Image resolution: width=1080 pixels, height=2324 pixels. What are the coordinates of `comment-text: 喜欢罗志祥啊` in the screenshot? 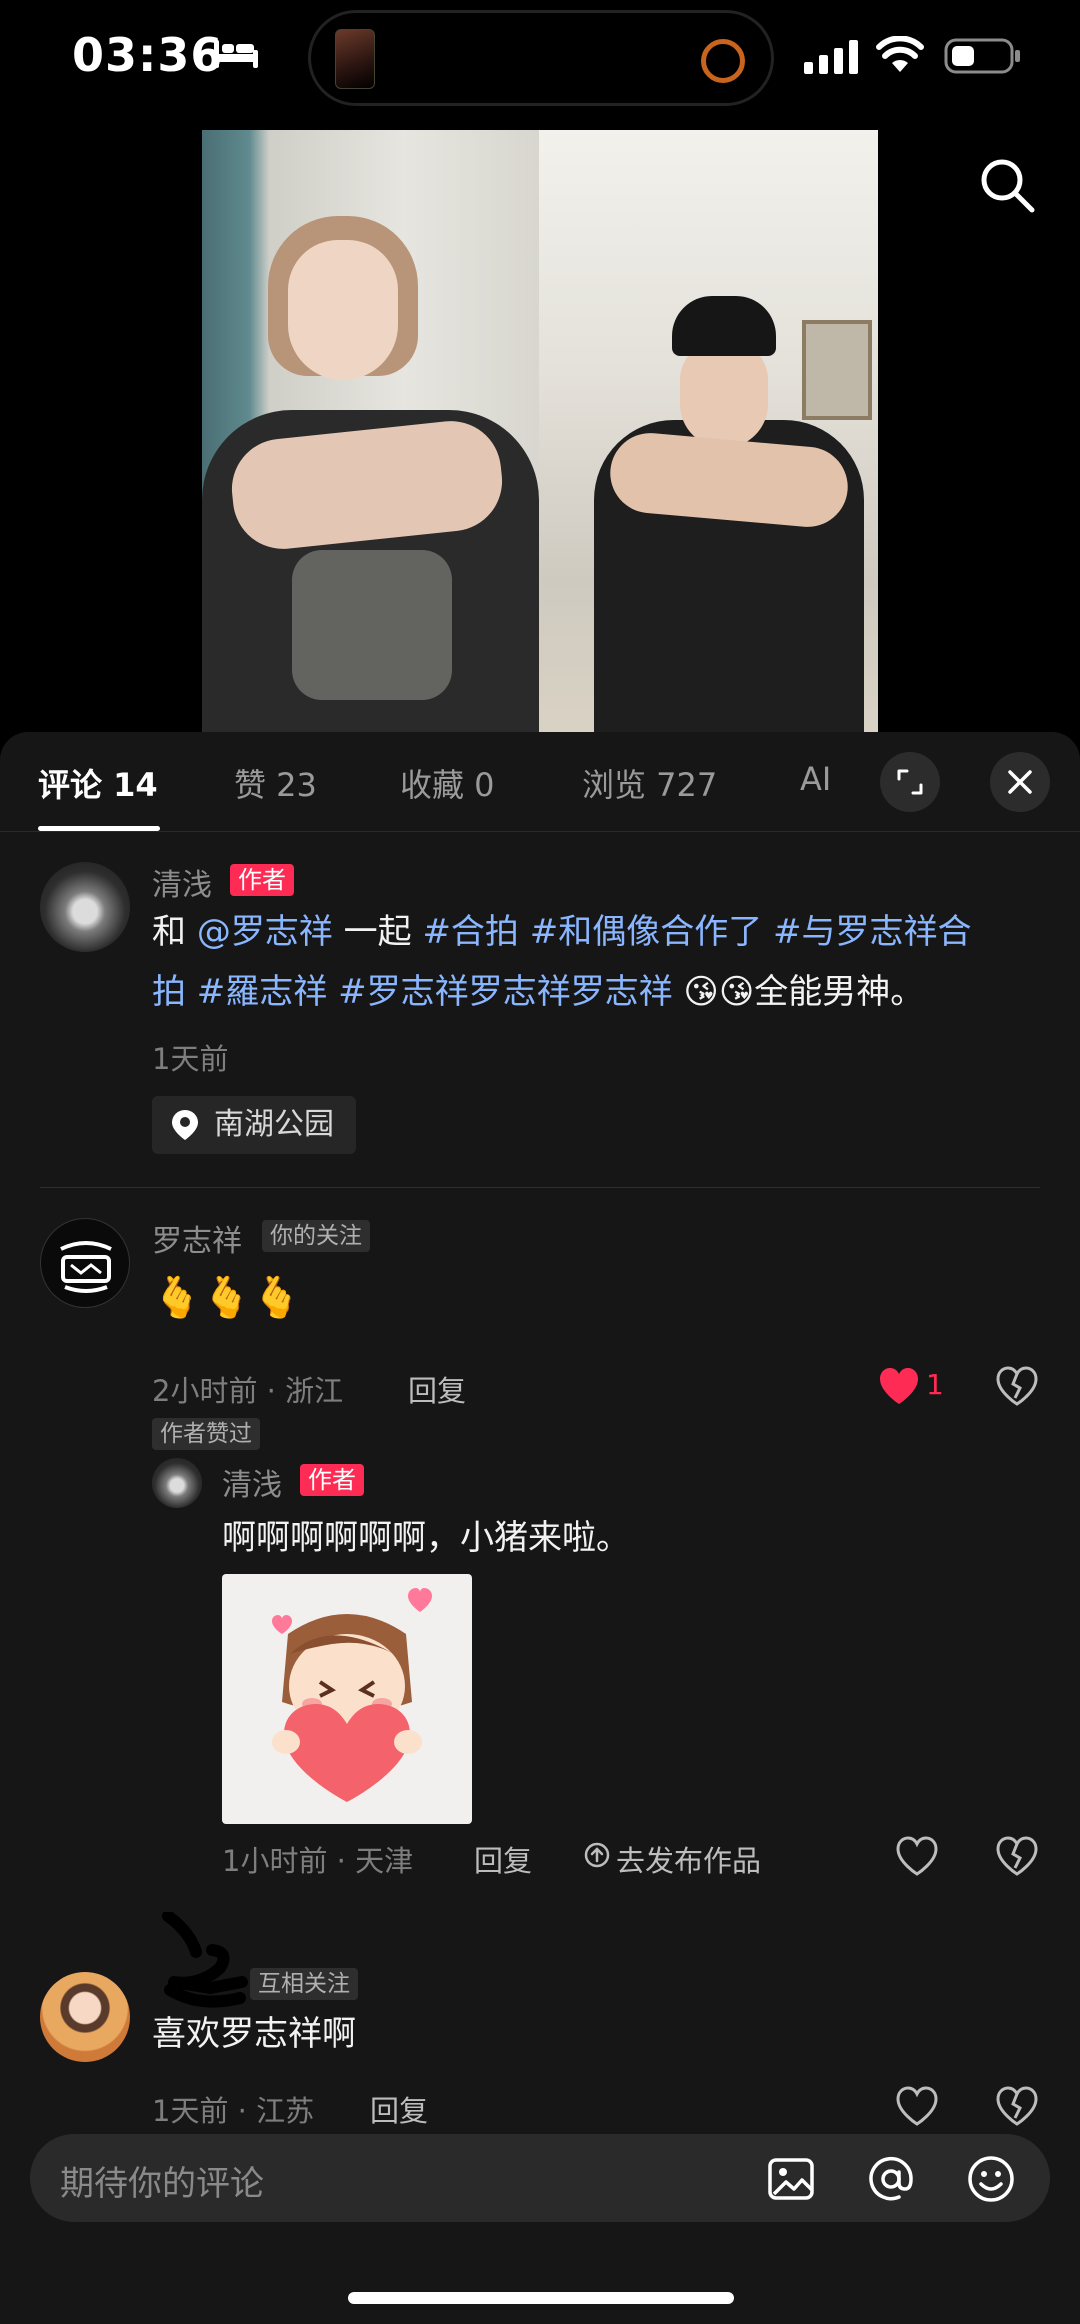 It's located at (254, 2034).